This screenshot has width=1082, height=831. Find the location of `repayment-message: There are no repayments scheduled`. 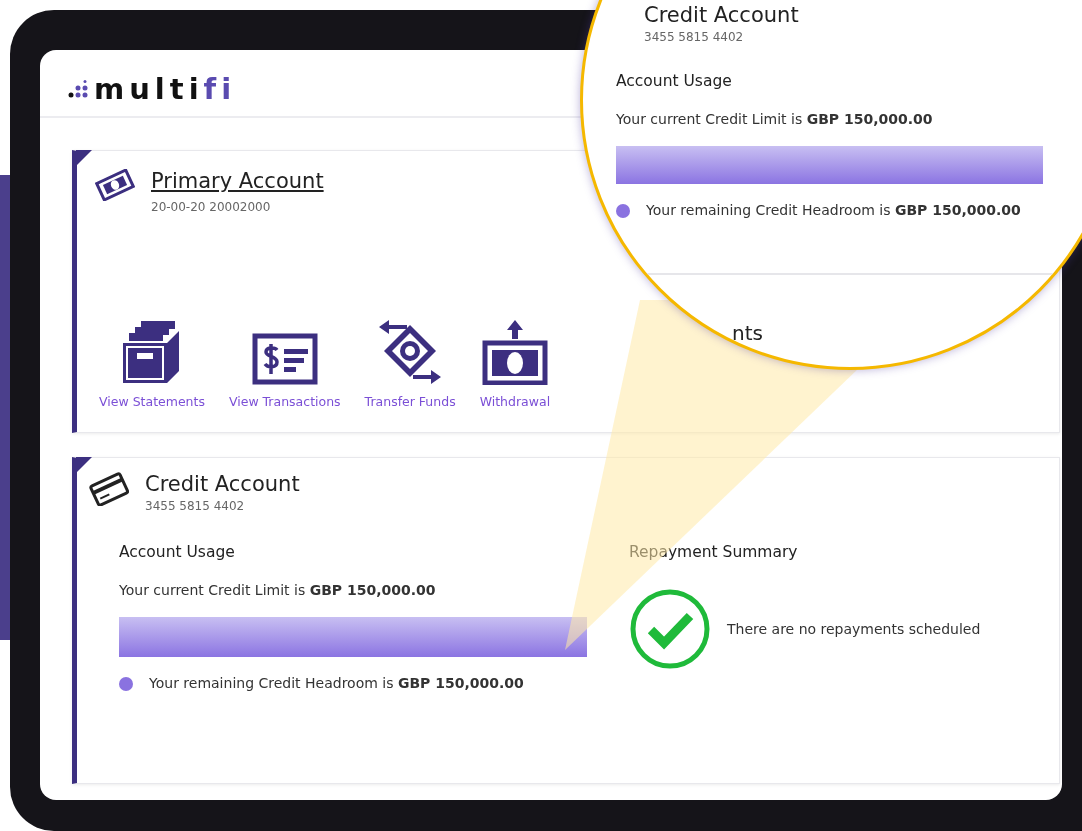

repayment-message: There are no repayments scheduled is located at coordinates (854, 629).